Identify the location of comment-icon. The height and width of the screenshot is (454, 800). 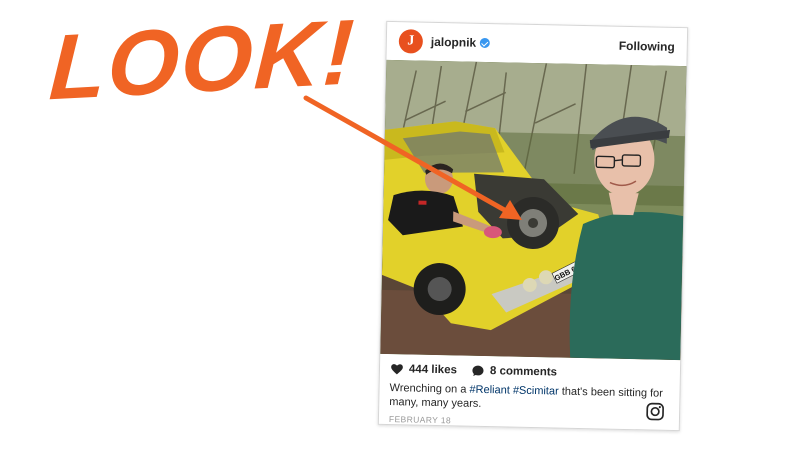
(478, 371).